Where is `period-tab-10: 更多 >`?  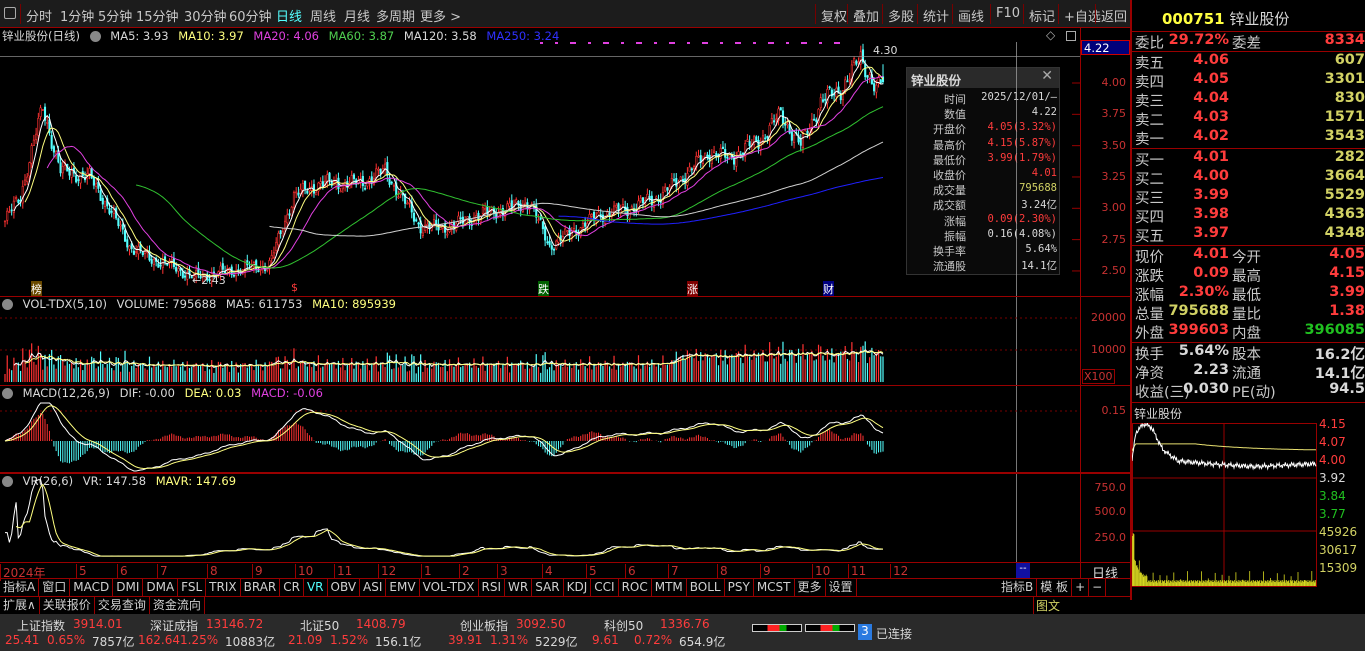 period-tab-10: 更多 > is located at coordinates (440, 15).